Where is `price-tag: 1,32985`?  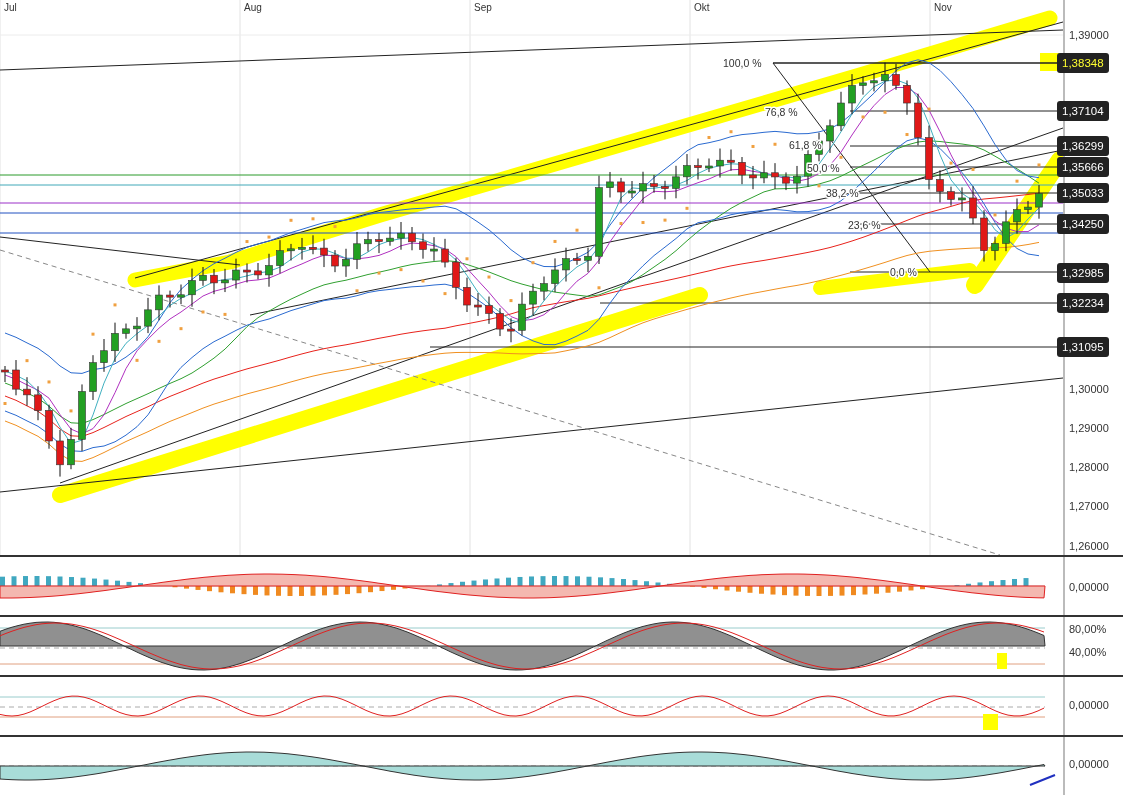 price-tag: 1,32985 is located at coordinates (1083, 273).